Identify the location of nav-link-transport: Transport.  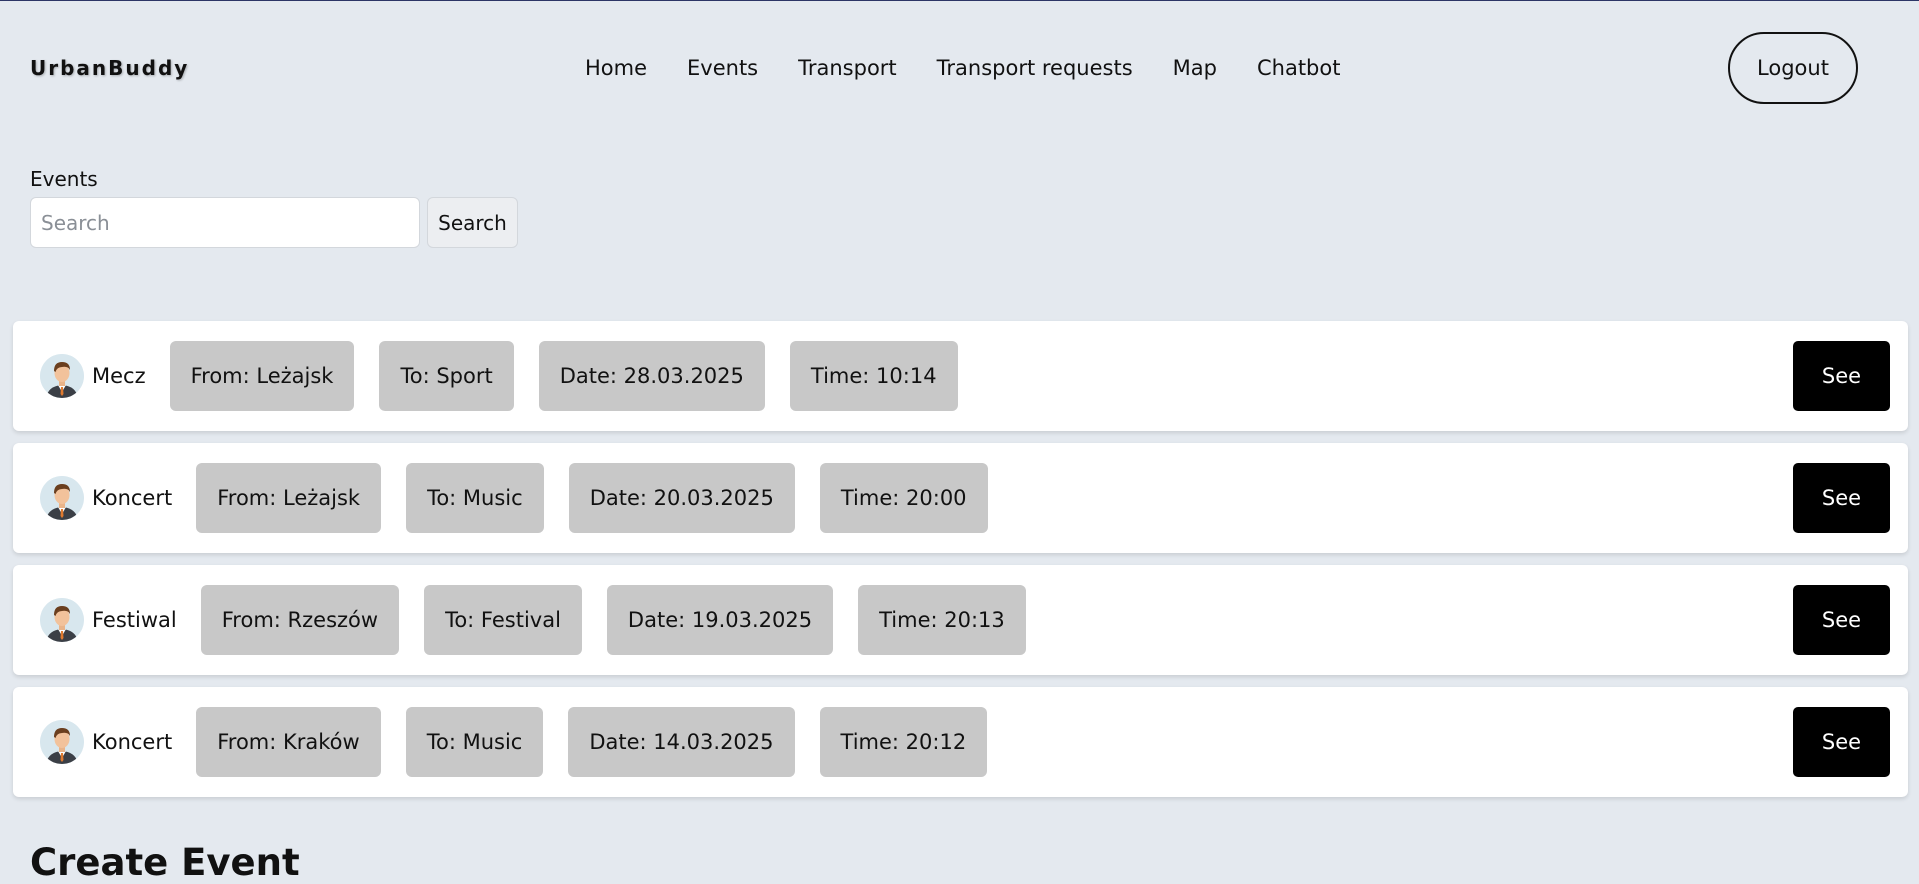
(847, 68).